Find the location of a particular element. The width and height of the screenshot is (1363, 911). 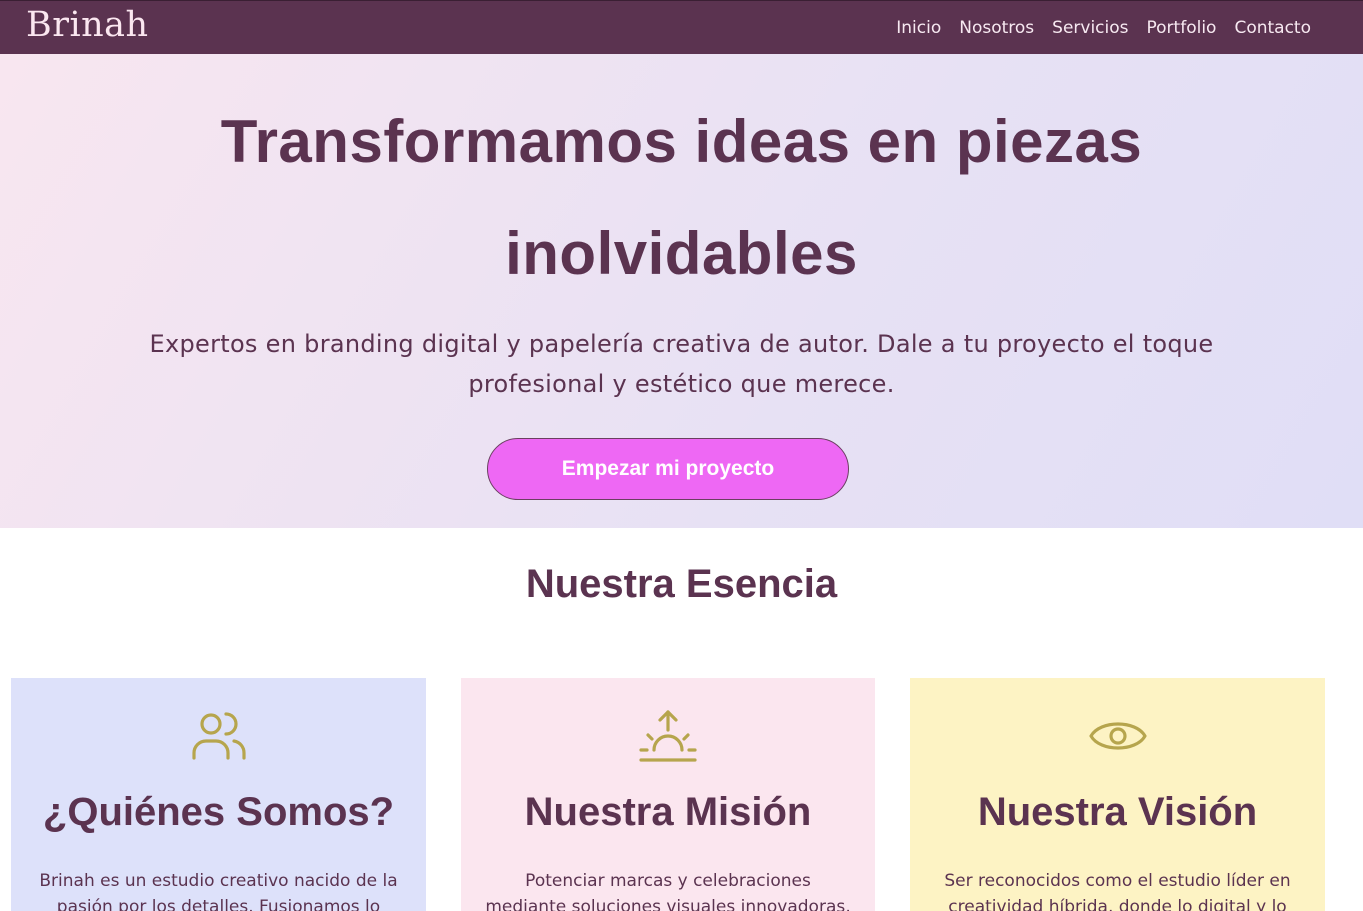

card-title: ¿Quiénes Somos? is located at coordinates (218, 812).